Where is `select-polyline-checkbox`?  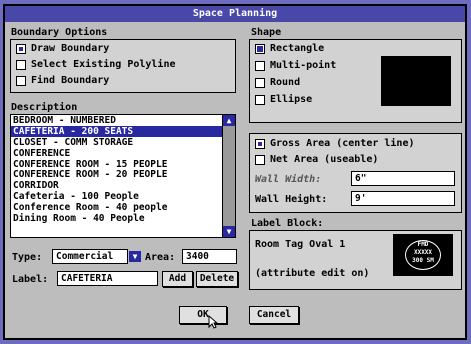 select-polyline-checkbox is located at coordinates (21, 65).